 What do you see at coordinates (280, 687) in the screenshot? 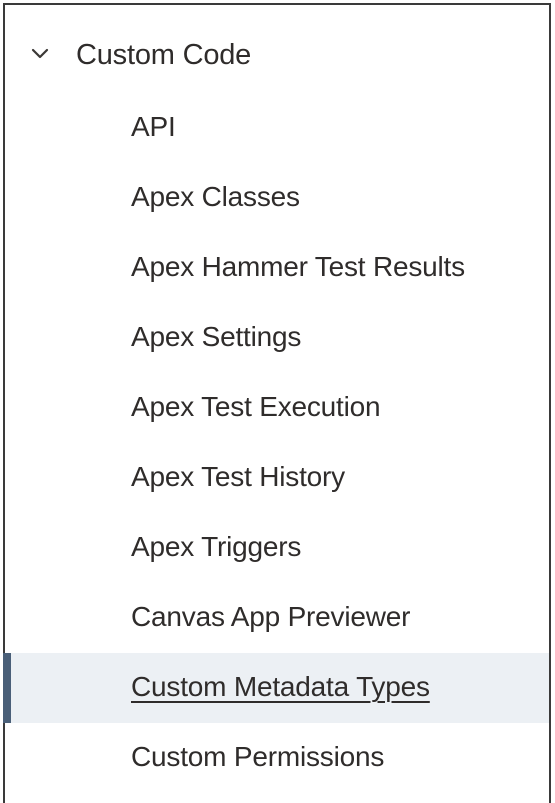
I see `nav-item-label: Custom Metadata Types` at bounding box center [280, 687].